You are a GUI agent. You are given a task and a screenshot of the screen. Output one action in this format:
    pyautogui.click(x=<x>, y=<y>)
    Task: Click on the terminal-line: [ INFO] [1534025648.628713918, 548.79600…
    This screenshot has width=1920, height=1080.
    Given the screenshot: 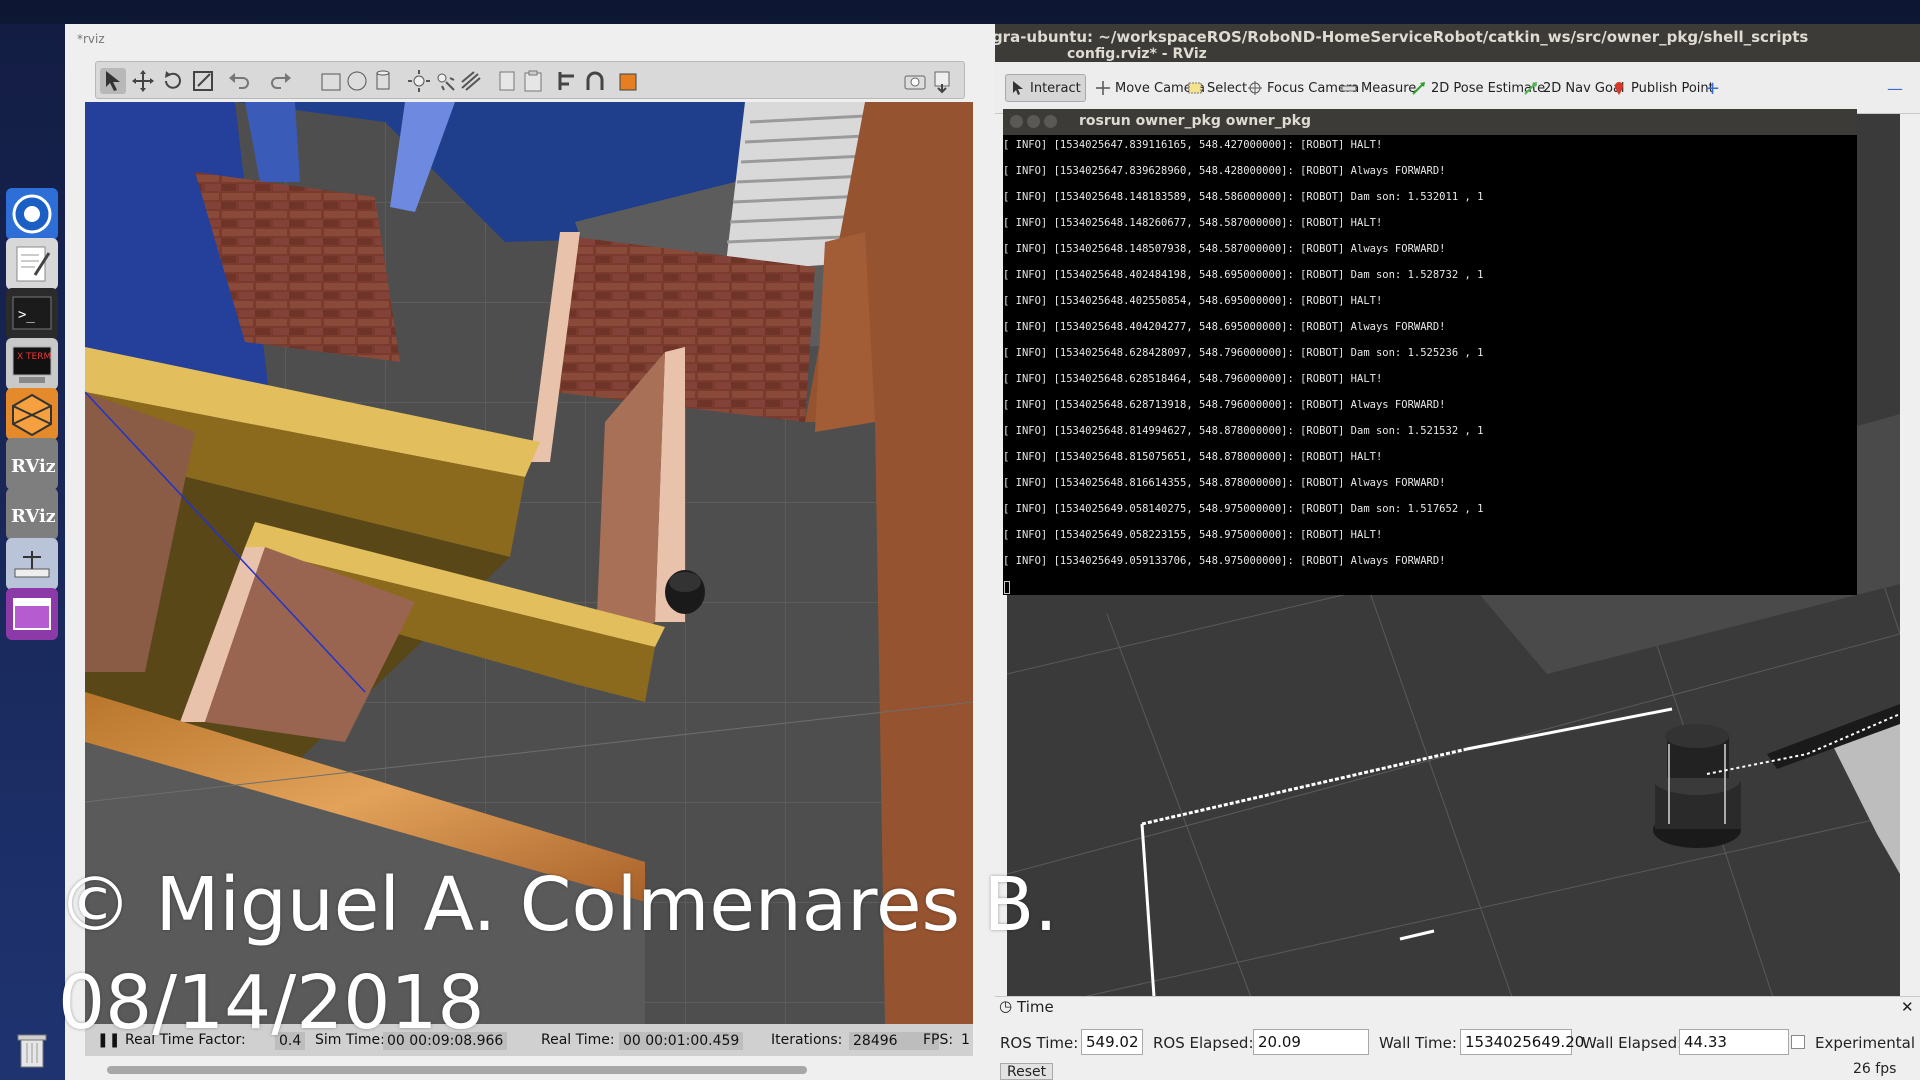 What is the action you would take?
    pyautogui.click(x=1224, y=405)
    